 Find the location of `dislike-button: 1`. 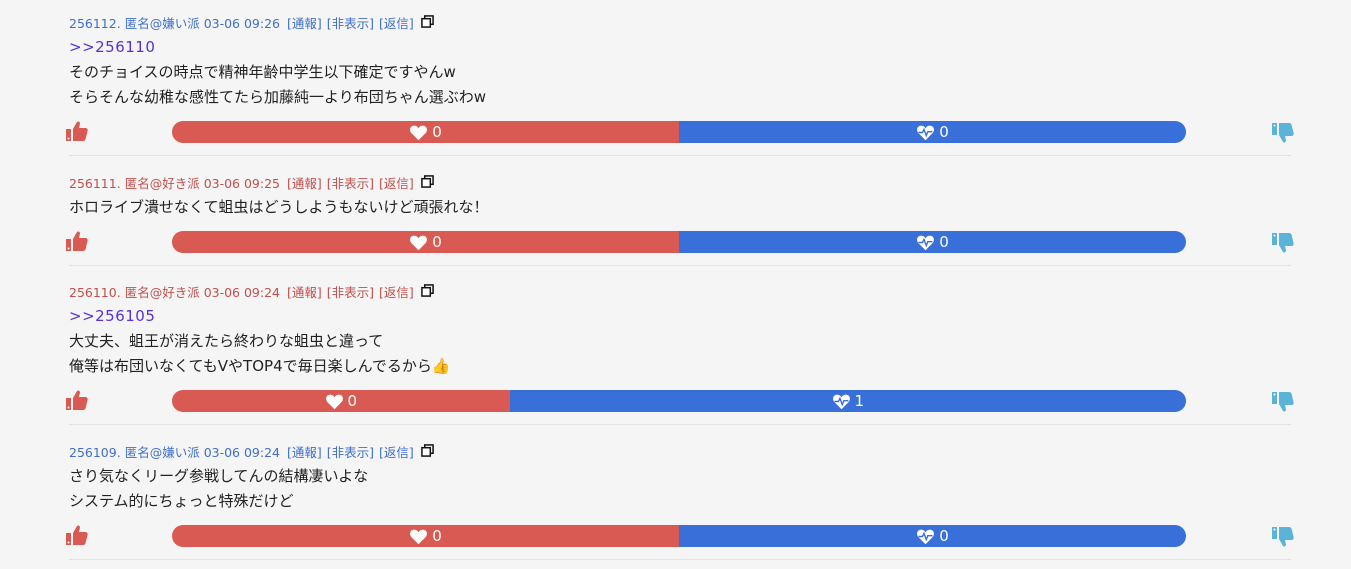

dislike-button: 1 is located at coordinates (847, 401).